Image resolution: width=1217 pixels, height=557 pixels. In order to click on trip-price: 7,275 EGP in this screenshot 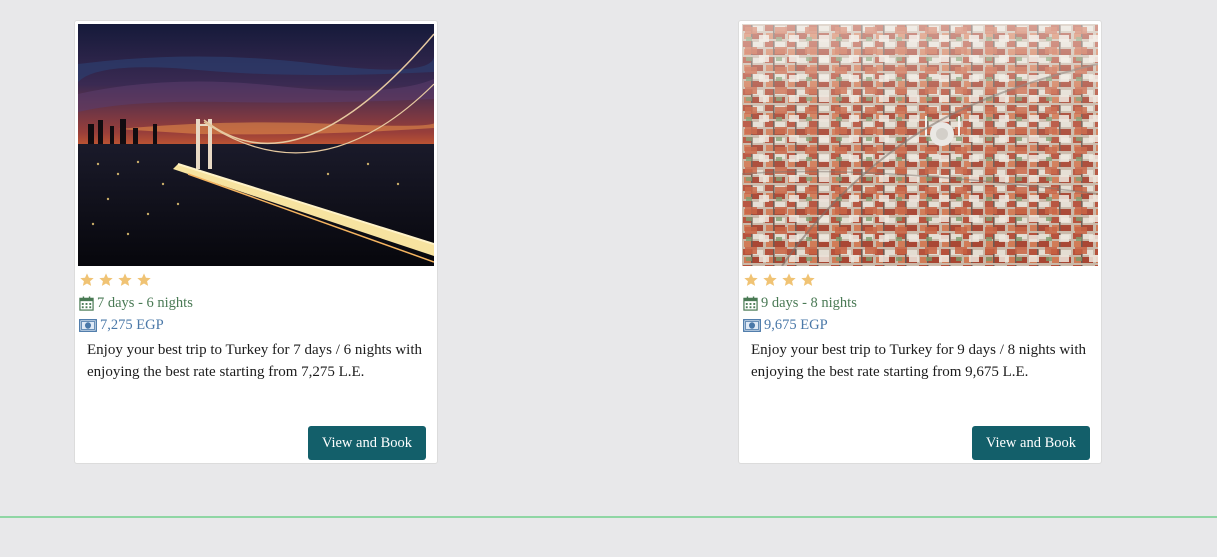, I will do `click(121, 325)`.